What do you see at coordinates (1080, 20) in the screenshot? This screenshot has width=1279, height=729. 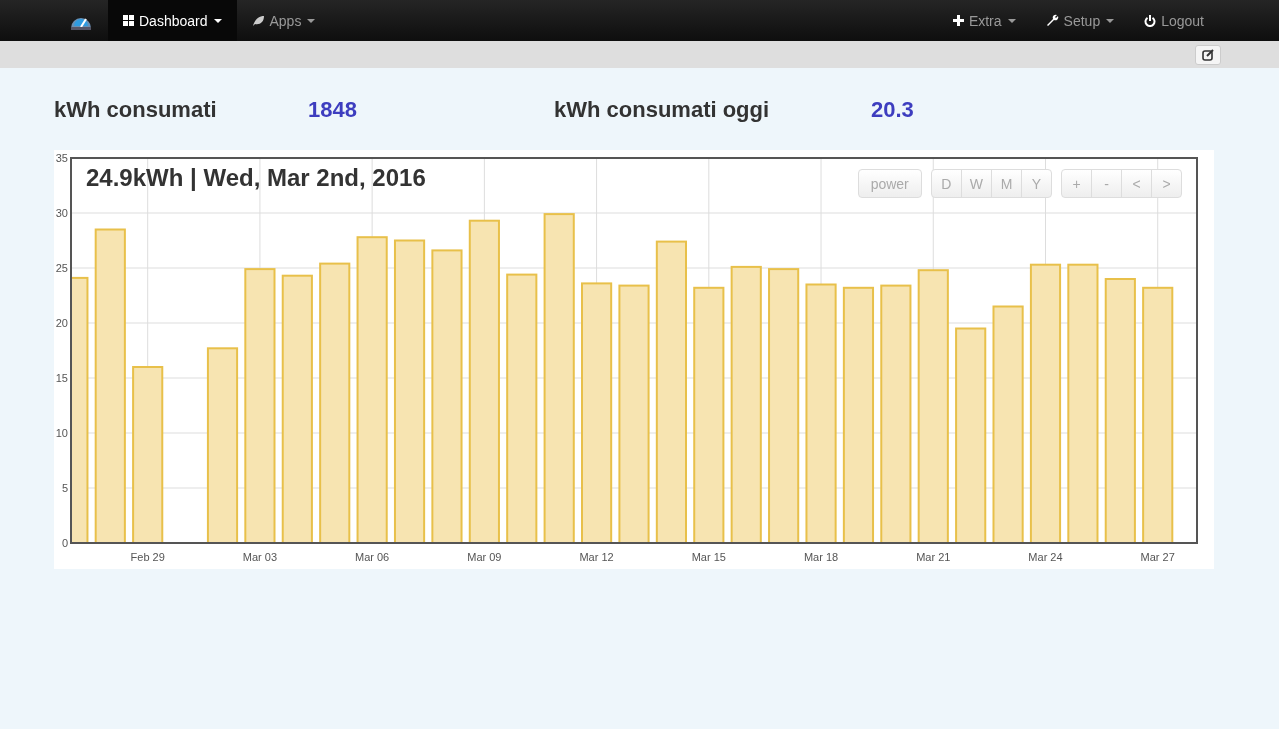 I see `nav-menu-item: Setup` at bounding box center [1080, 20].